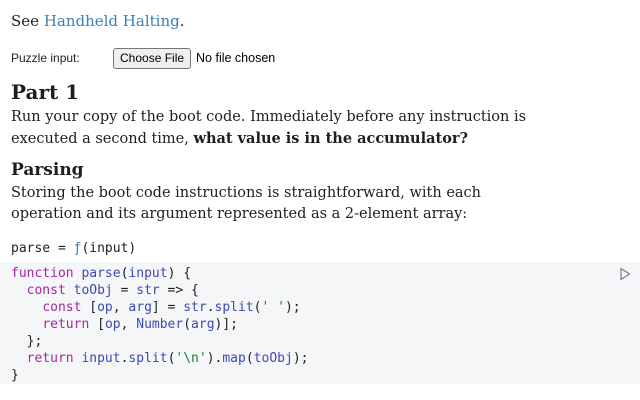 The height and width of the screenshot is (400, 640). I want to click on part-1-question: what value is in the accumulator?, so click(330, 138).